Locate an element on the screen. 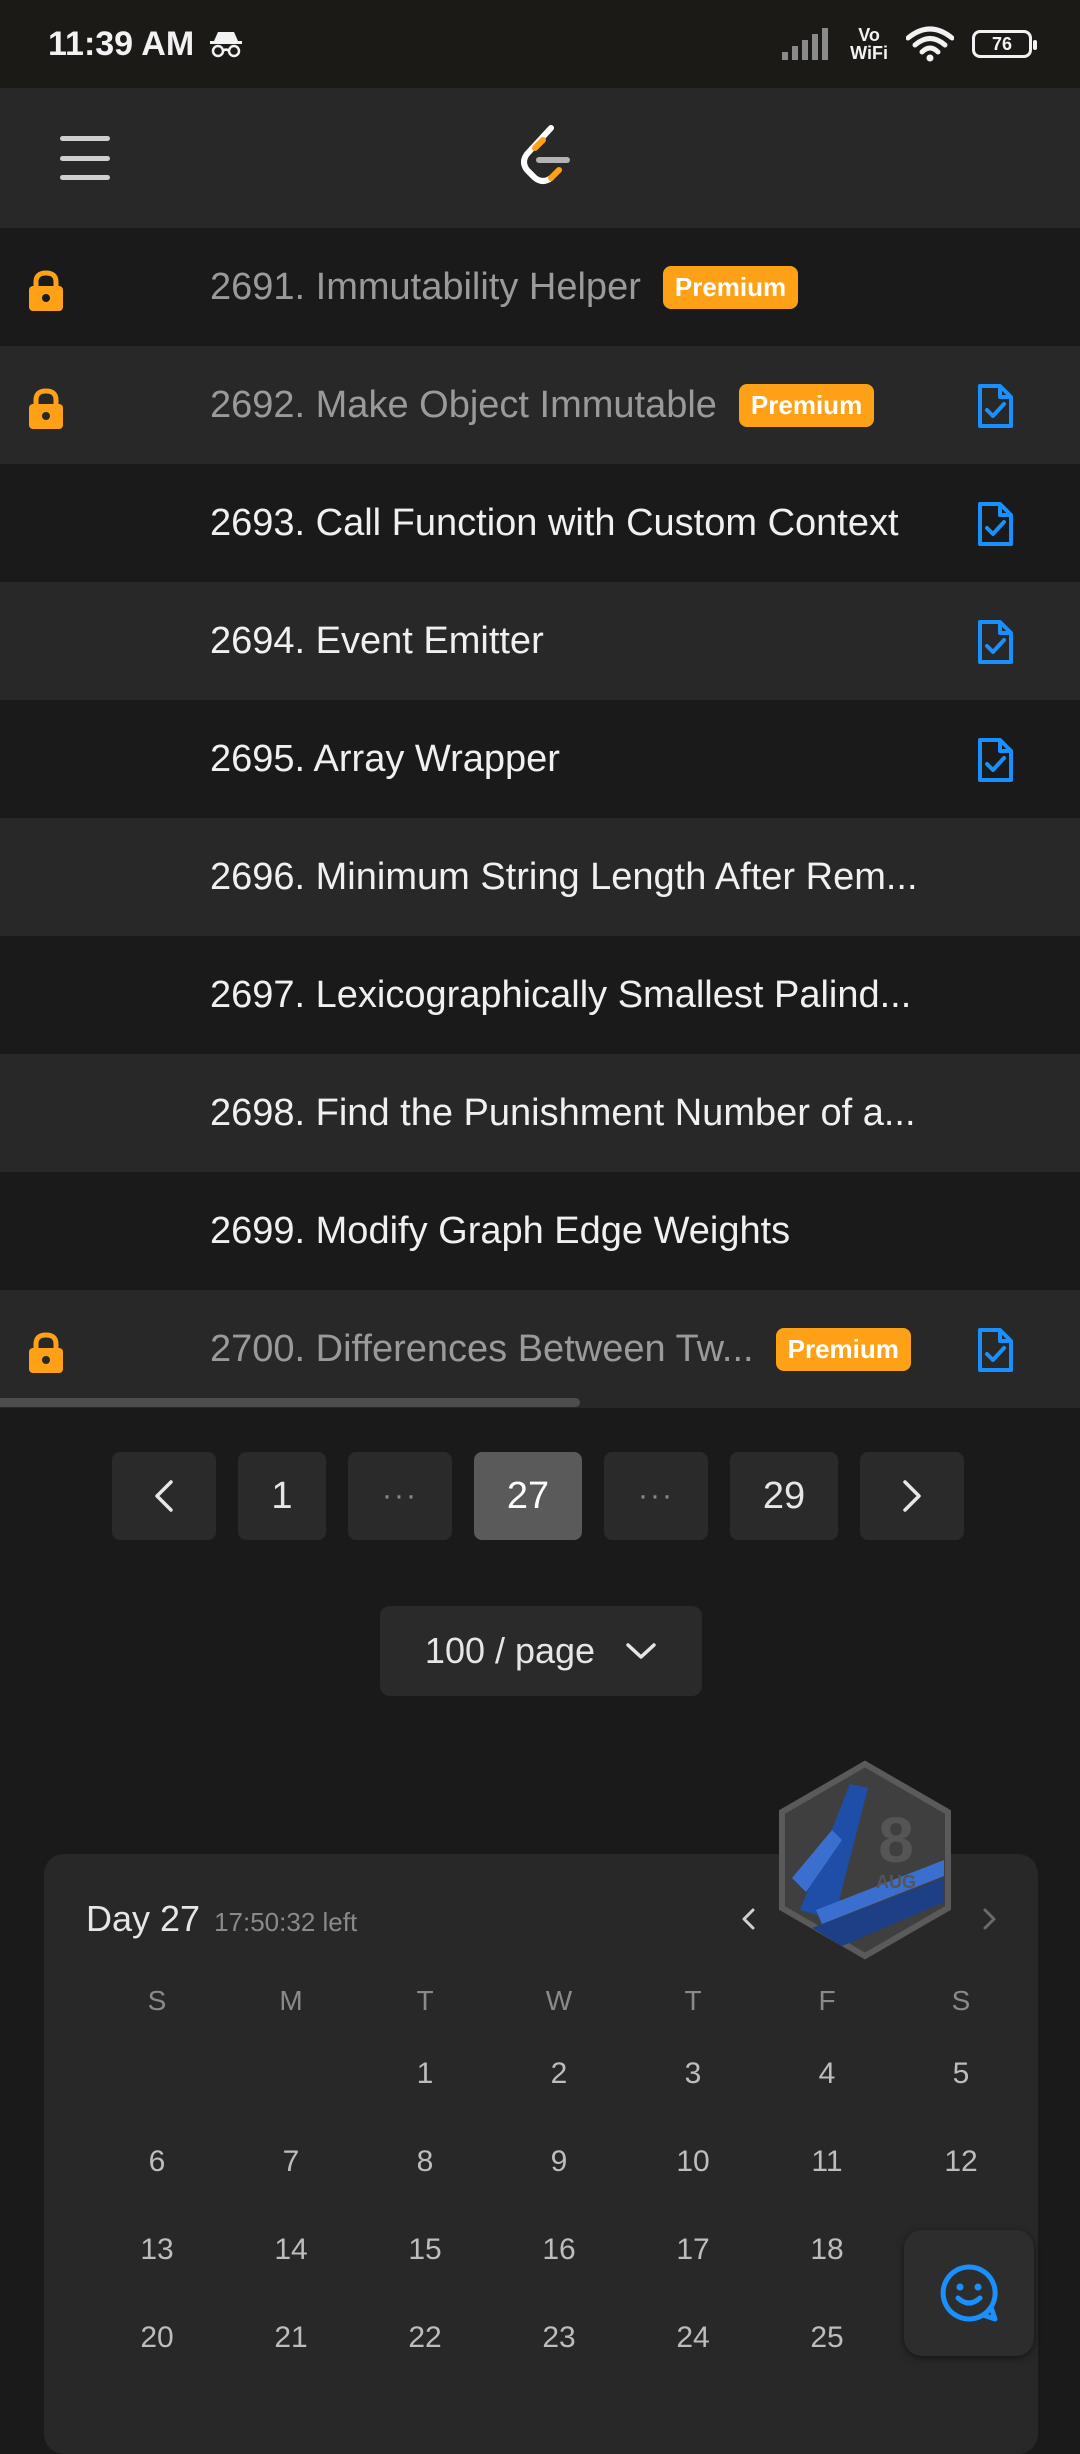 The image size is (1080, 2454). pagination: 1 ··· 27 ··· 29 is located at coordinates (538, 1496).